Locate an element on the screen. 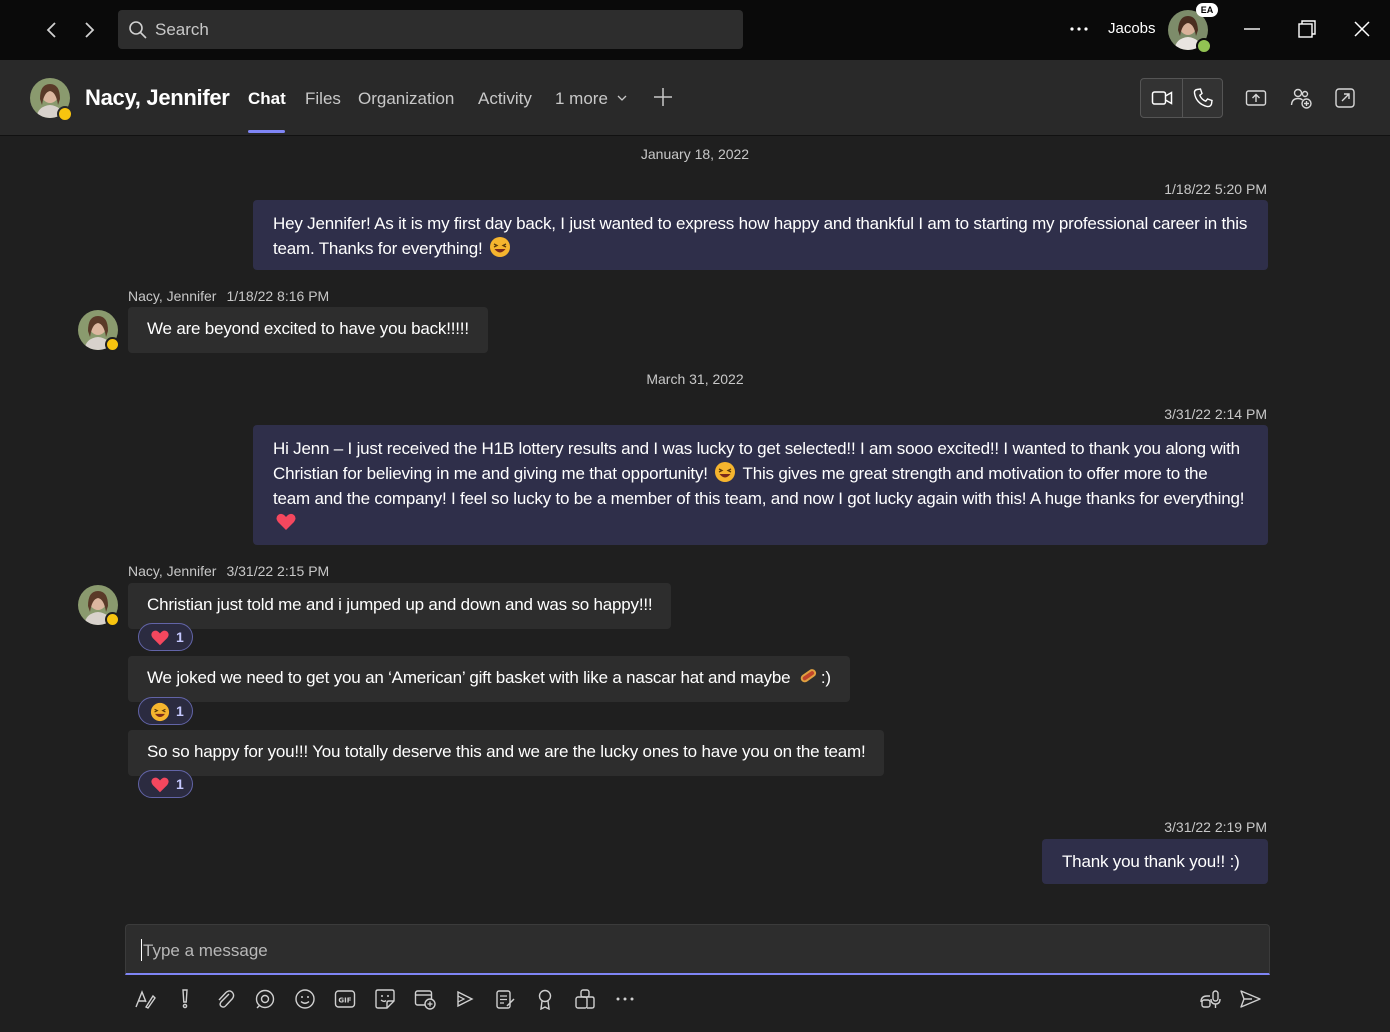  minimize-icon is located at coordinates (1252, 29).